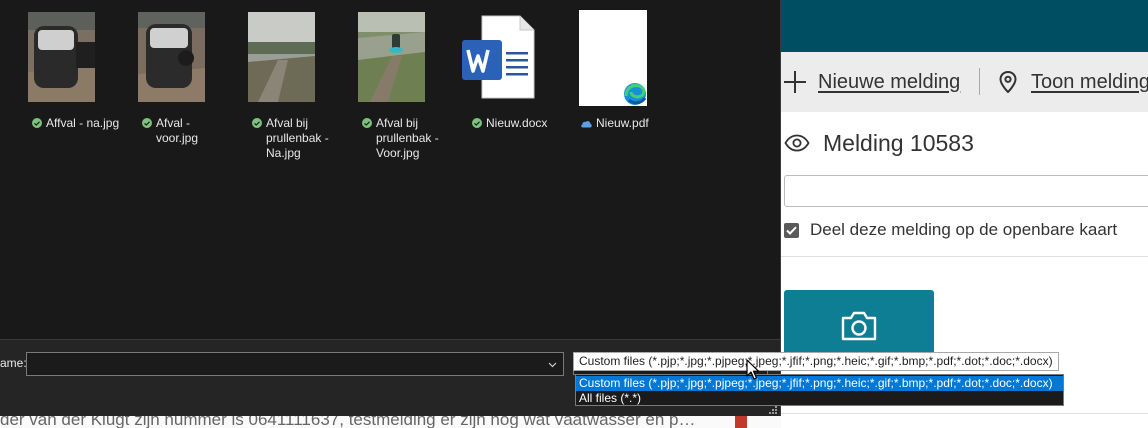  I want to click on file-name: Afval bij prullenbak - Voor.jpg, so click(408, 138).